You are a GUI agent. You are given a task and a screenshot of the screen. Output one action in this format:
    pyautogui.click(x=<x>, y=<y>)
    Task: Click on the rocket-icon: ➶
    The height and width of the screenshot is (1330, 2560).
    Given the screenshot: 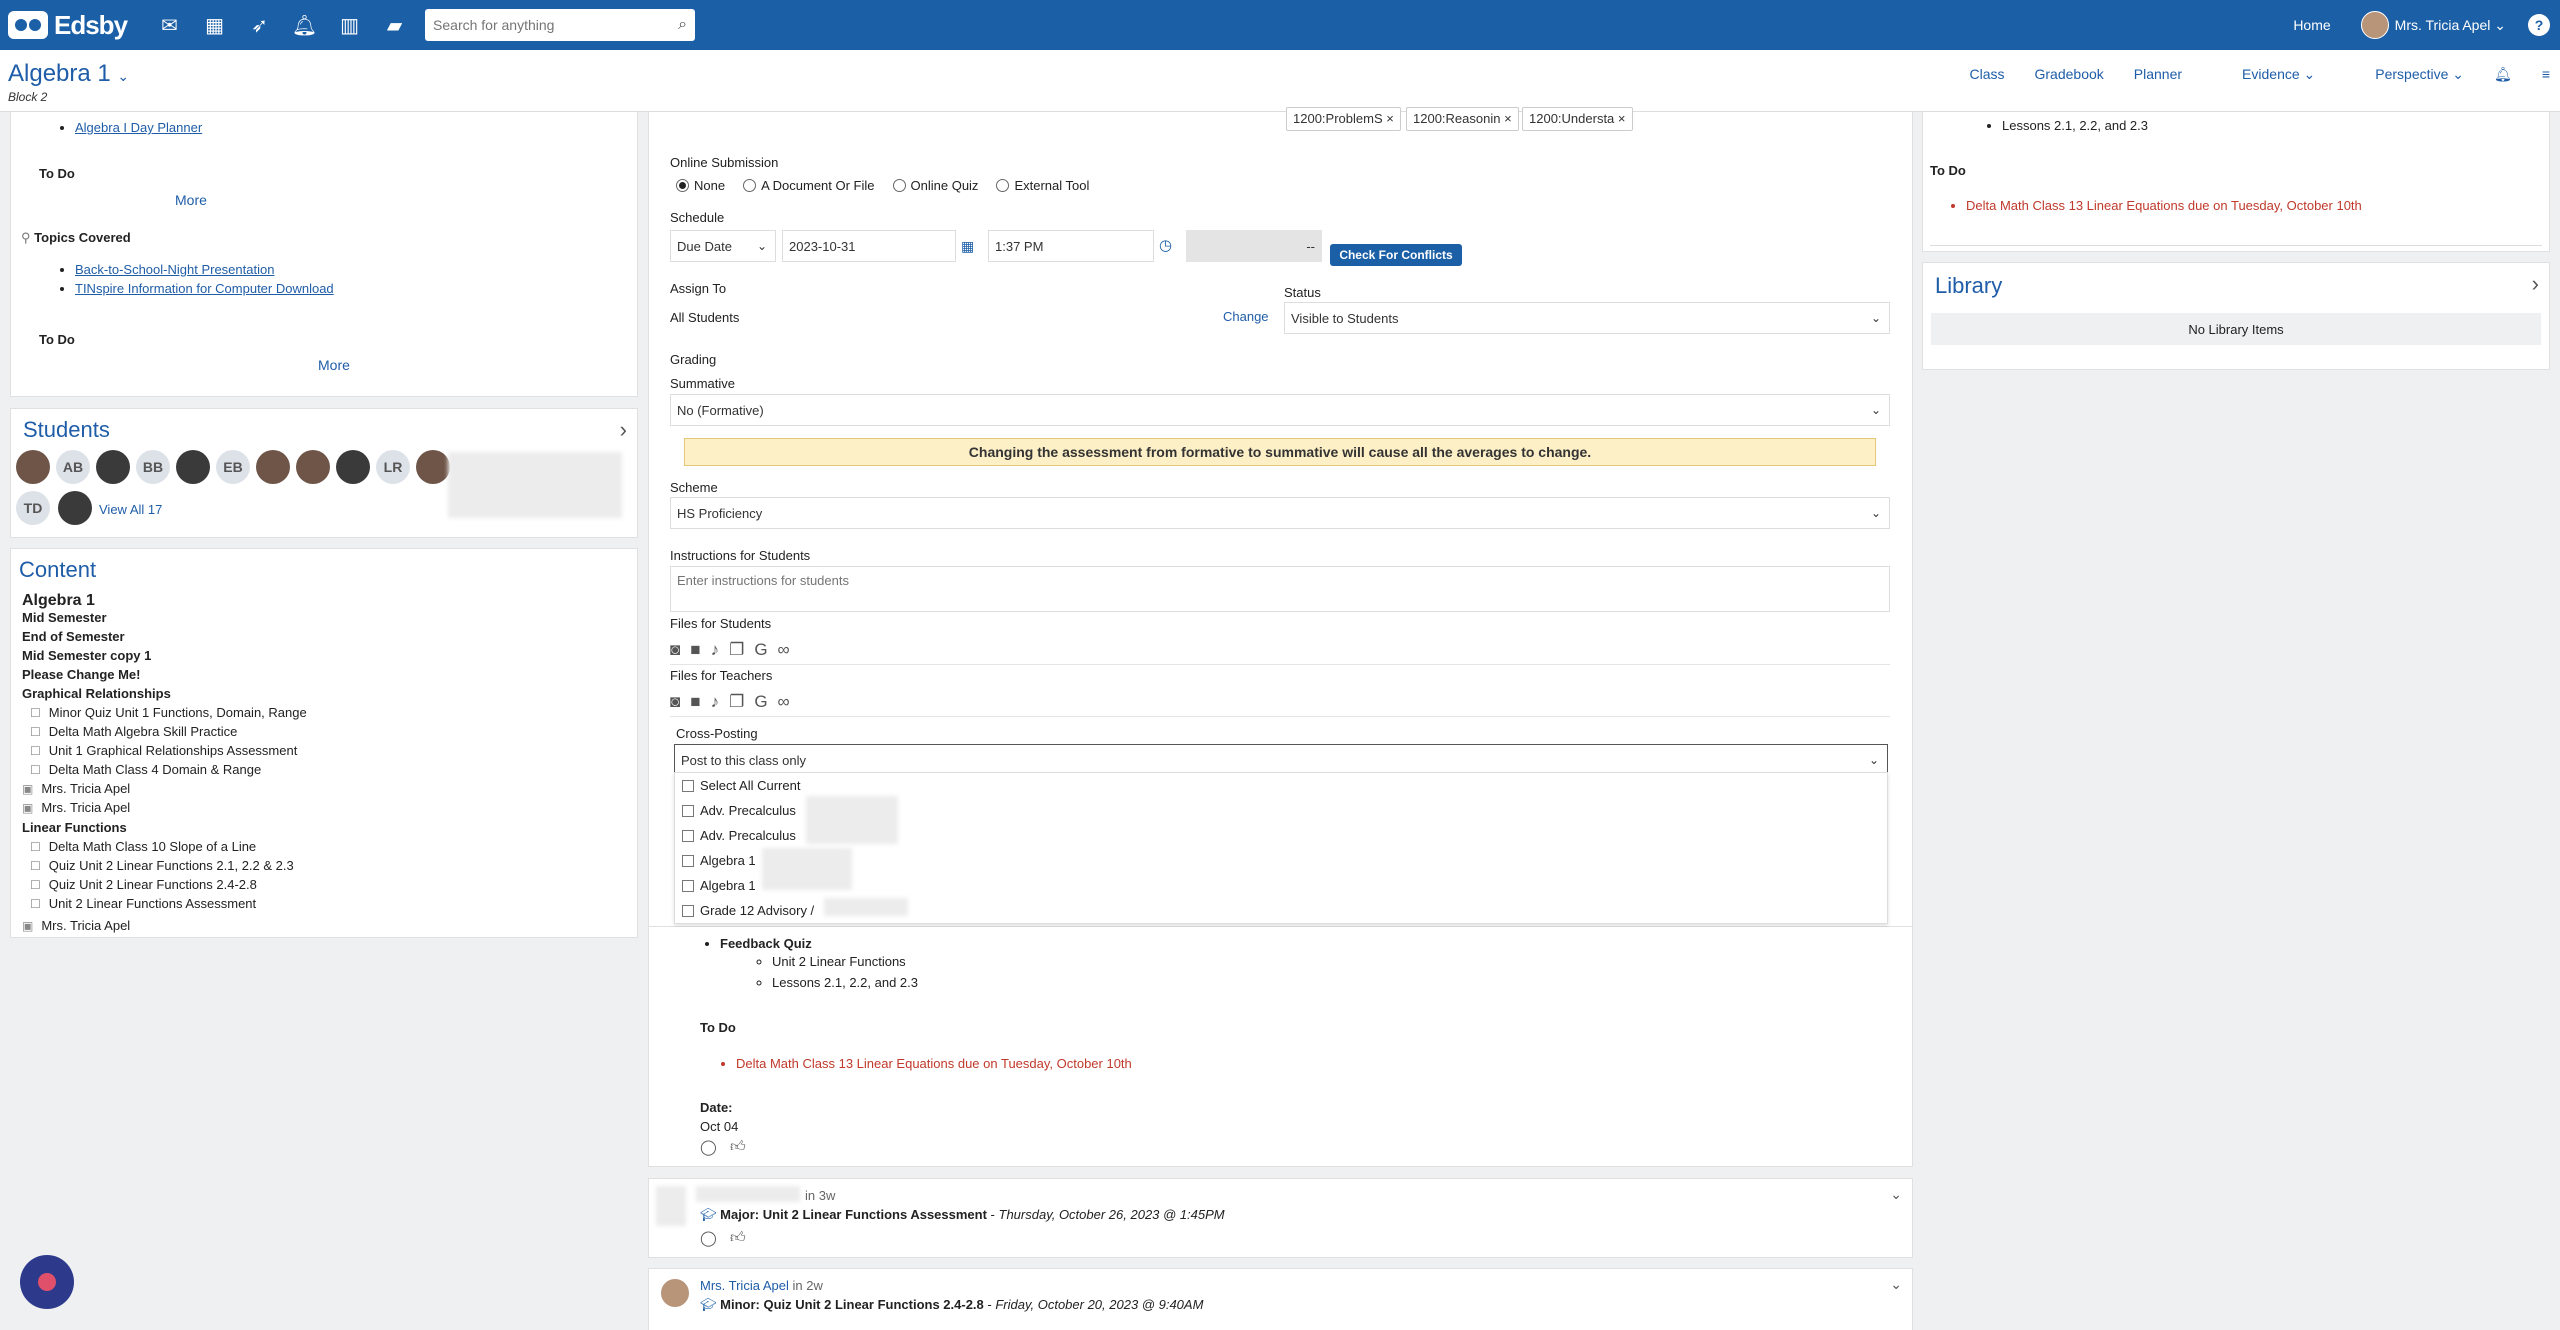 What is the action you would take?
    pyautogui.click(x=259, y=25)
    